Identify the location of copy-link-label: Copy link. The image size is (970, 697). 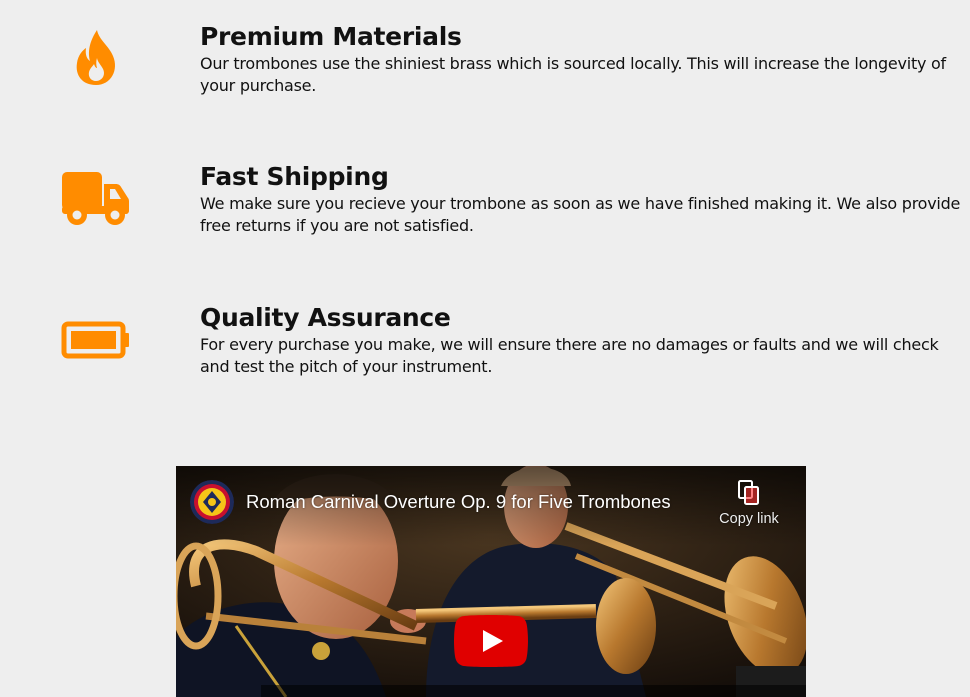
(749, 519).